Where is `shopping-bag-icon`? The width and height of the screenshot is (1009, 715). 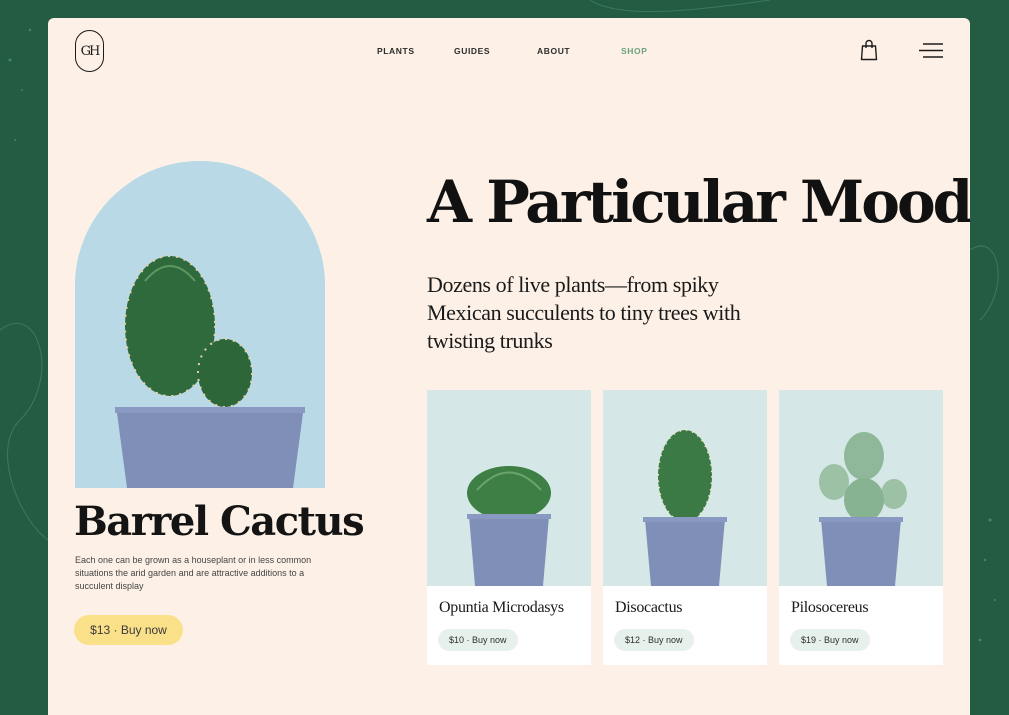 shopping-bag-icon is located at coordinates (869, 50).